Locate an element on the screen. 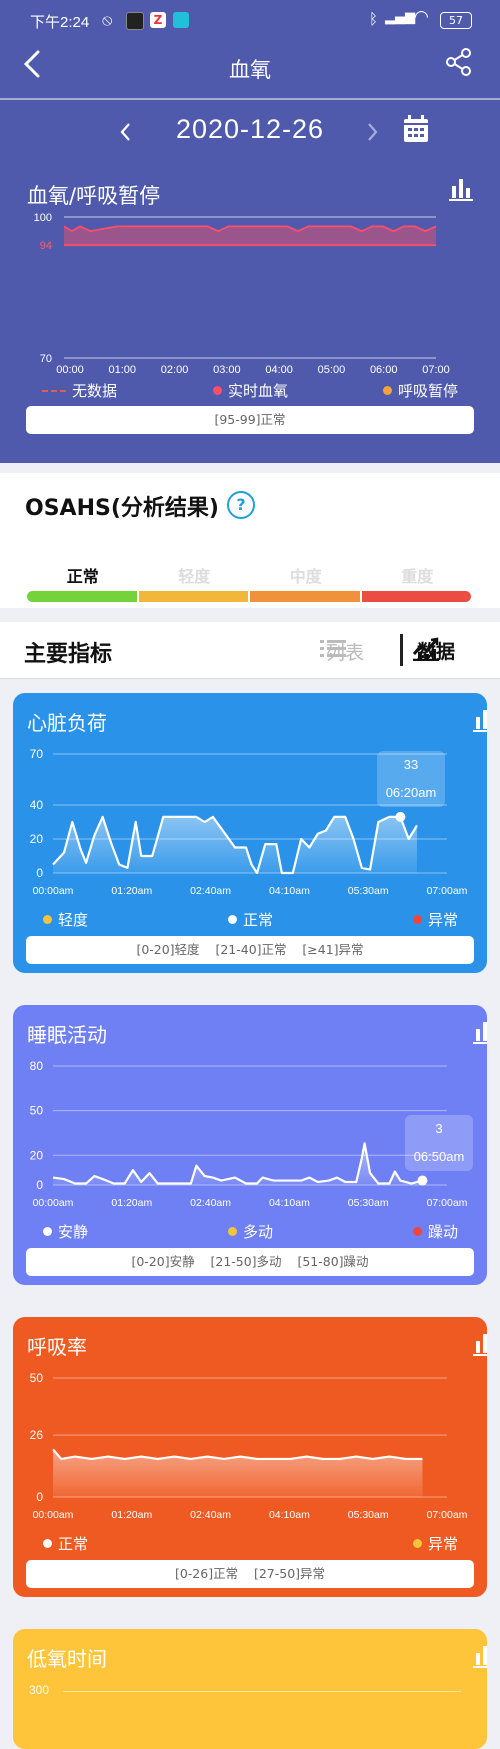 This screenshot has width=500, height=1749. x-tick-label: 02:00 is located at coordinates (175, 370).